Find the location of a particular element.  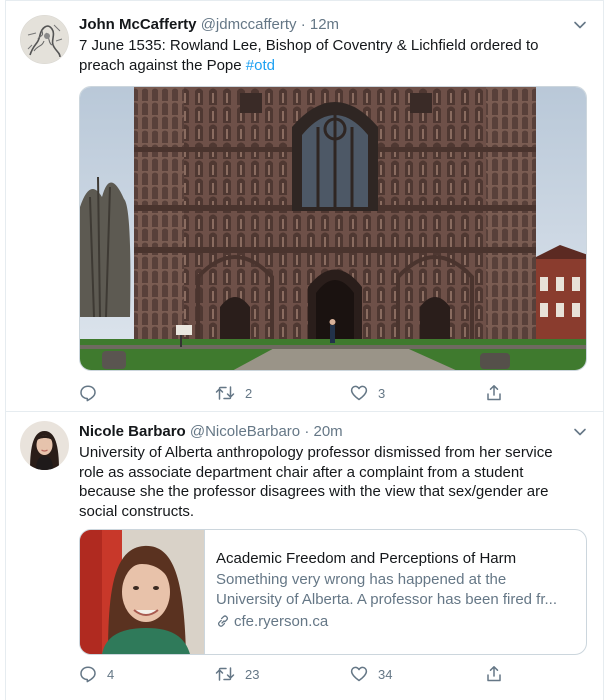

like-count: 34 is located at coordinates (385, 674).